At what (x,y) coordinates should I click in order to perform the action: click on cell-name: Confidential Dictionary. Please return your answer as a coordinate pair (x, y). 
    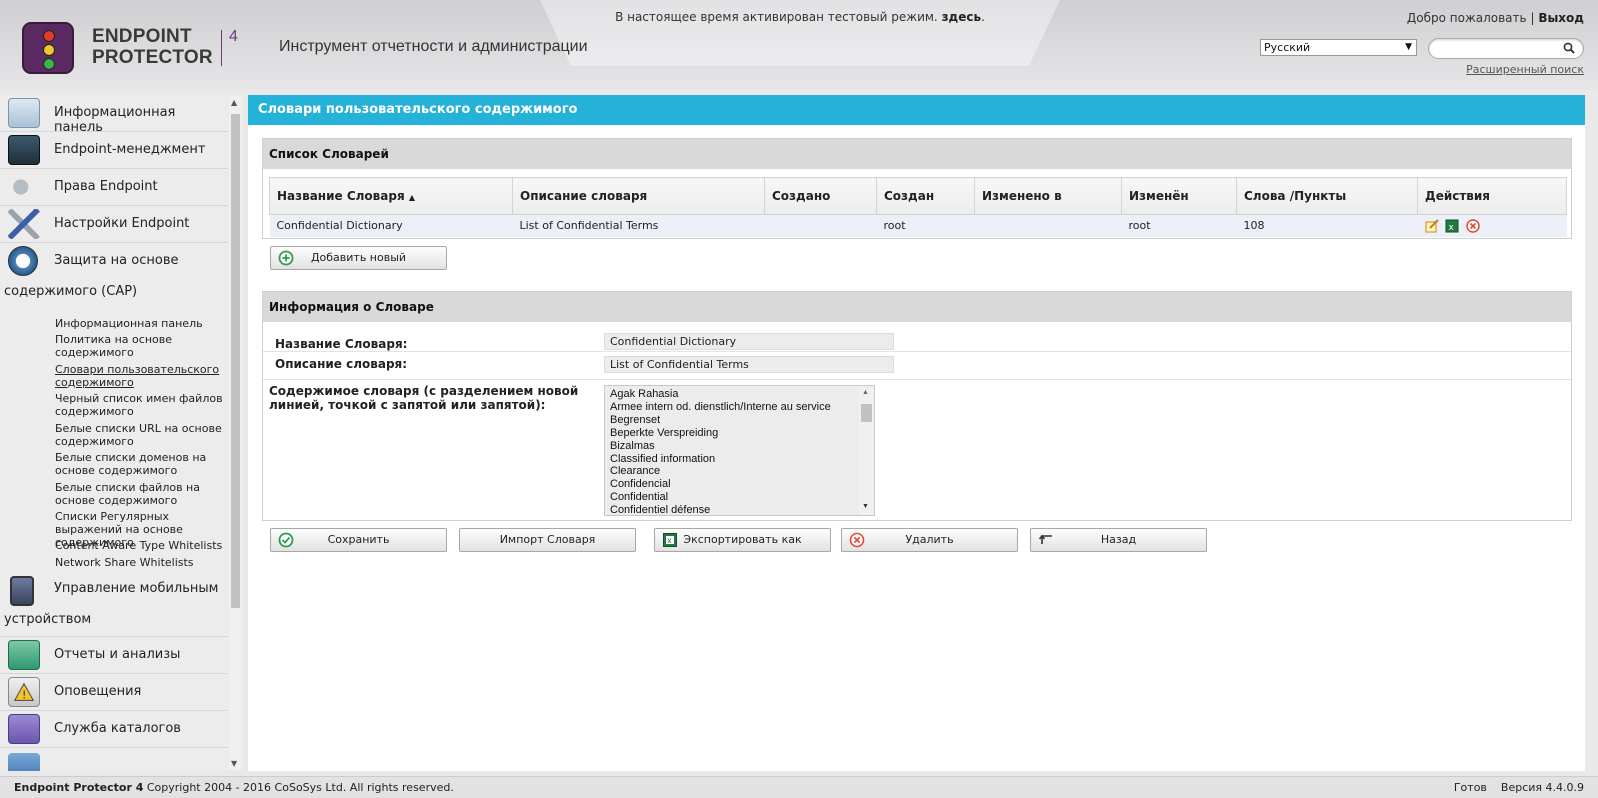
    Looking at the image, I should click on (391, 225).